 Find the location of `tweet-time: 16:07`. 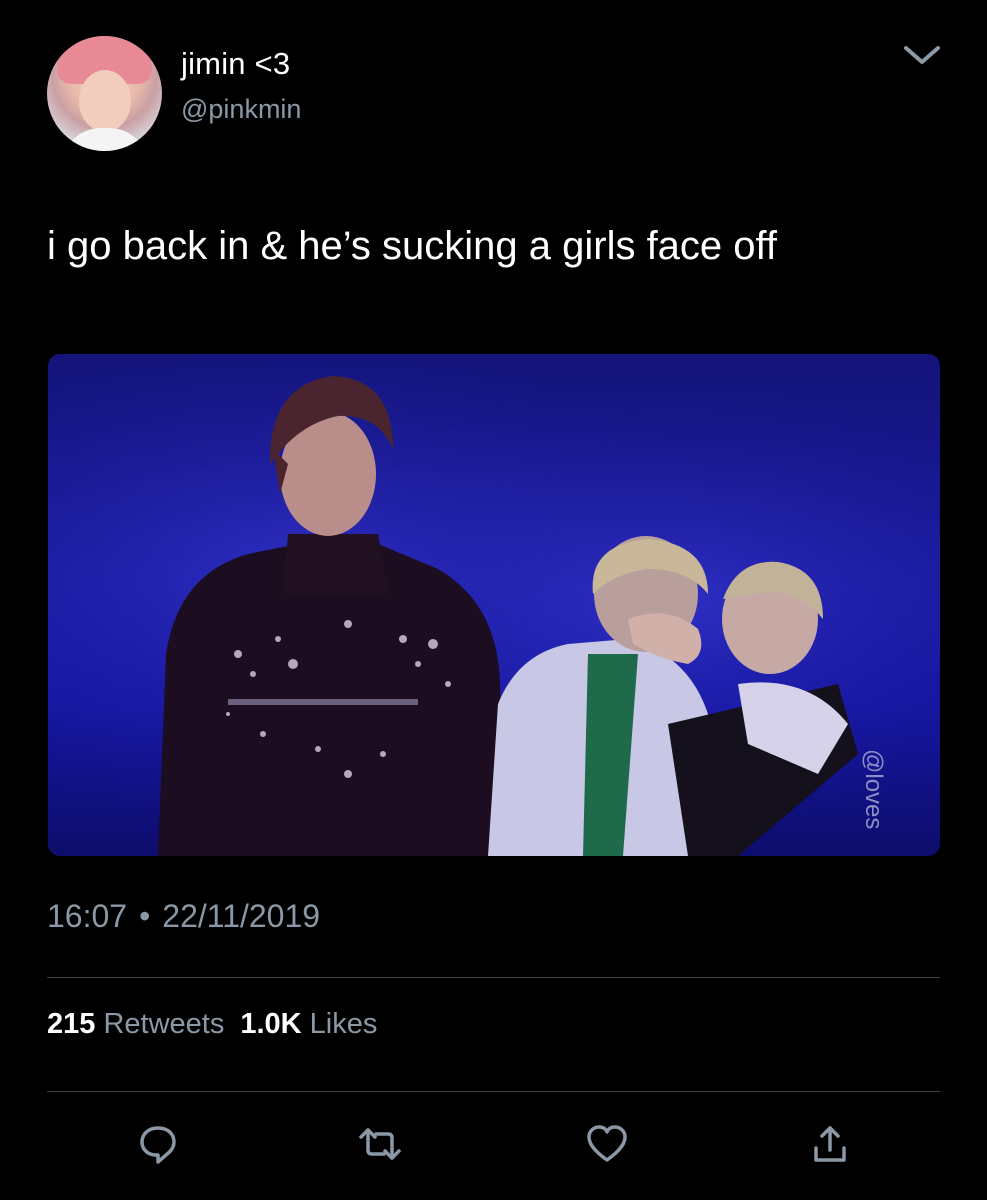

tweet-time: 16:07 is located at coordinates (87, 916).